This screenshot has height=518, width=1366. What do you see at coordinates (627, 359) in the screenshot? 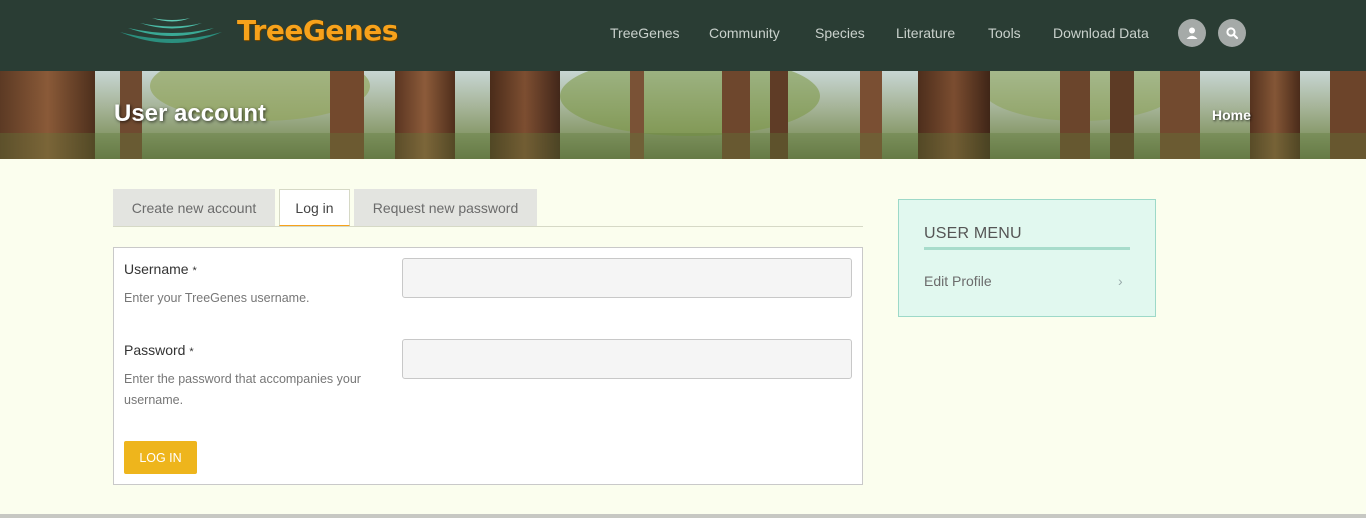
I see `password-input` at bounding box center [627, 359].